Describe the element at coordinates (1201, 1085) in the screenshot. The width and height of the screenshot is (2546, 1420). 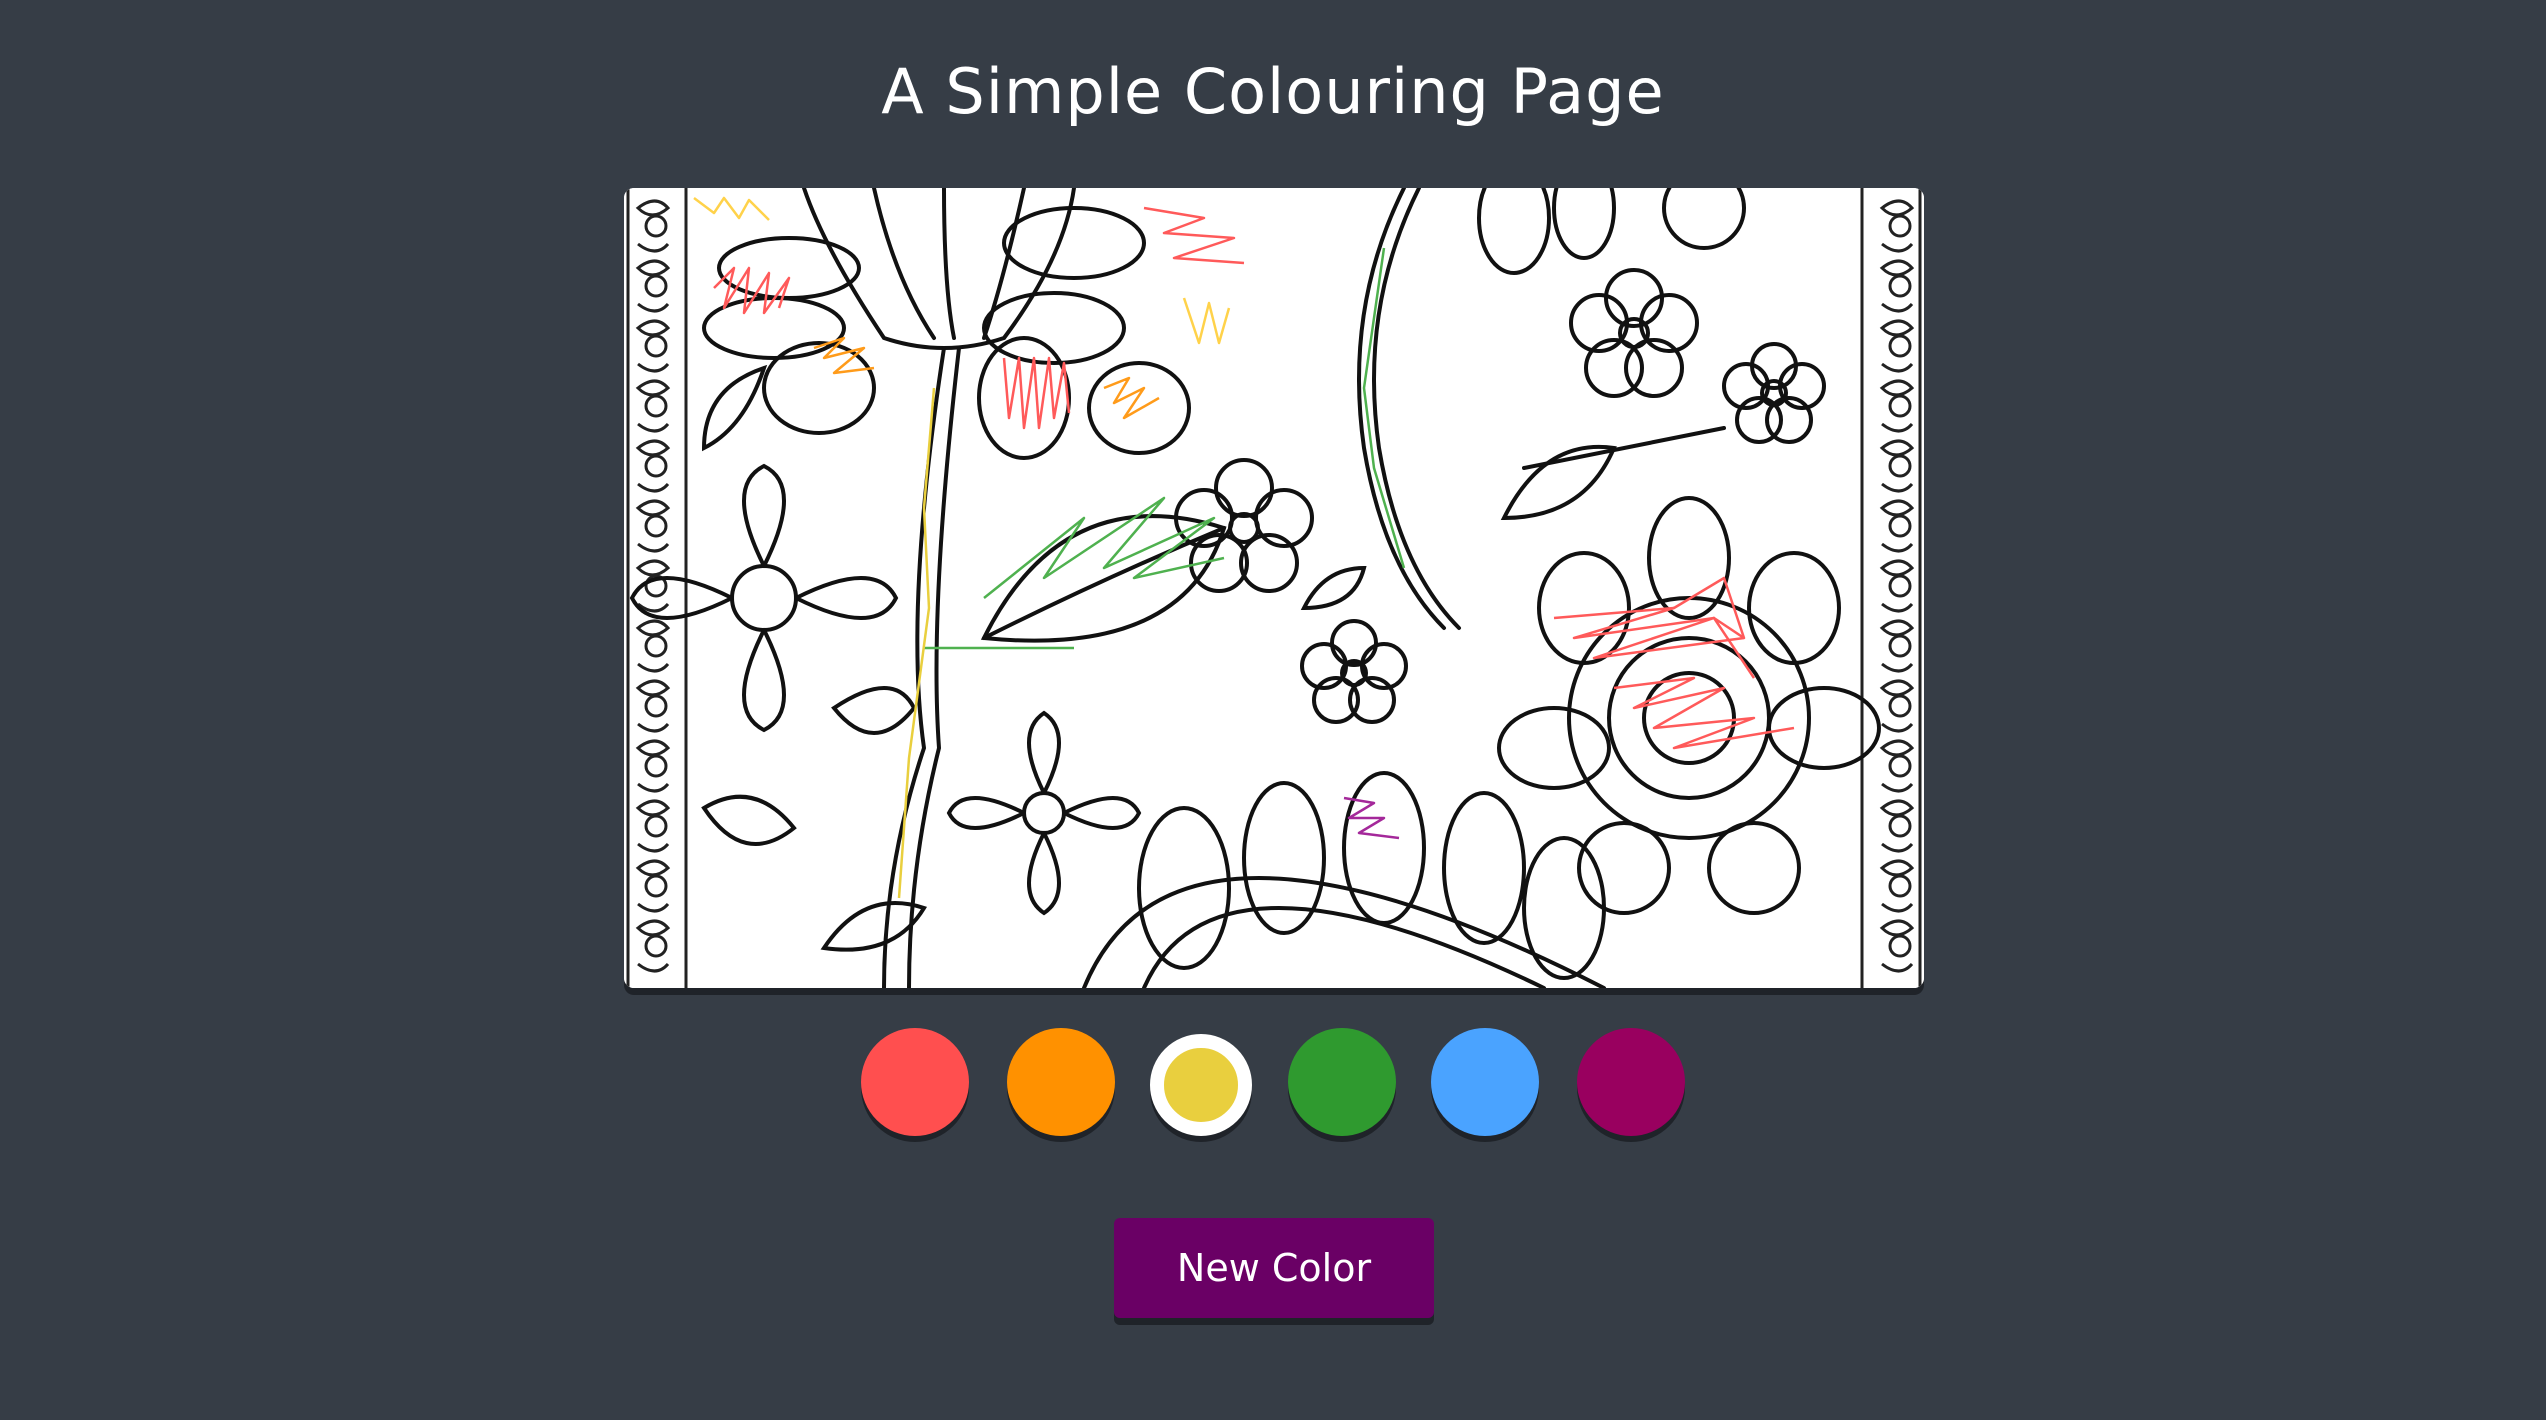
I see `swatch-yellow` at that location.